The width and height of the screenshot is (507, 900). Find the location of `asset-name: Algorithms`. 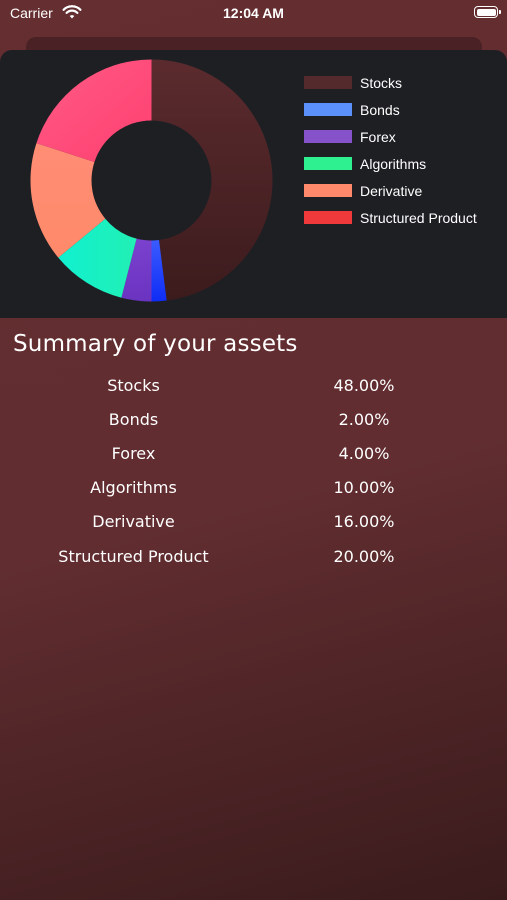

asset-name: Algorithms is located at coordinates (133, 488).